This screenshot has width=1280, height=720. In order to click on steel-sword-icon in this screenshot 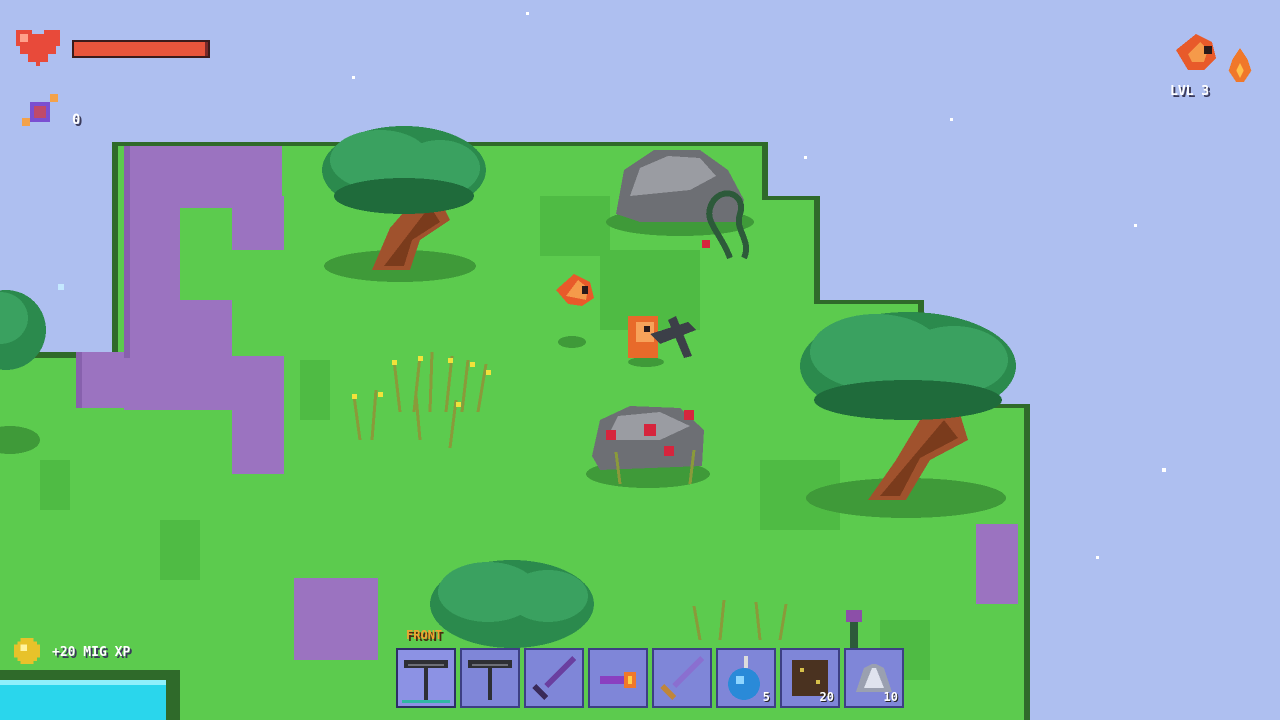, I will do `click(682, 678)`.